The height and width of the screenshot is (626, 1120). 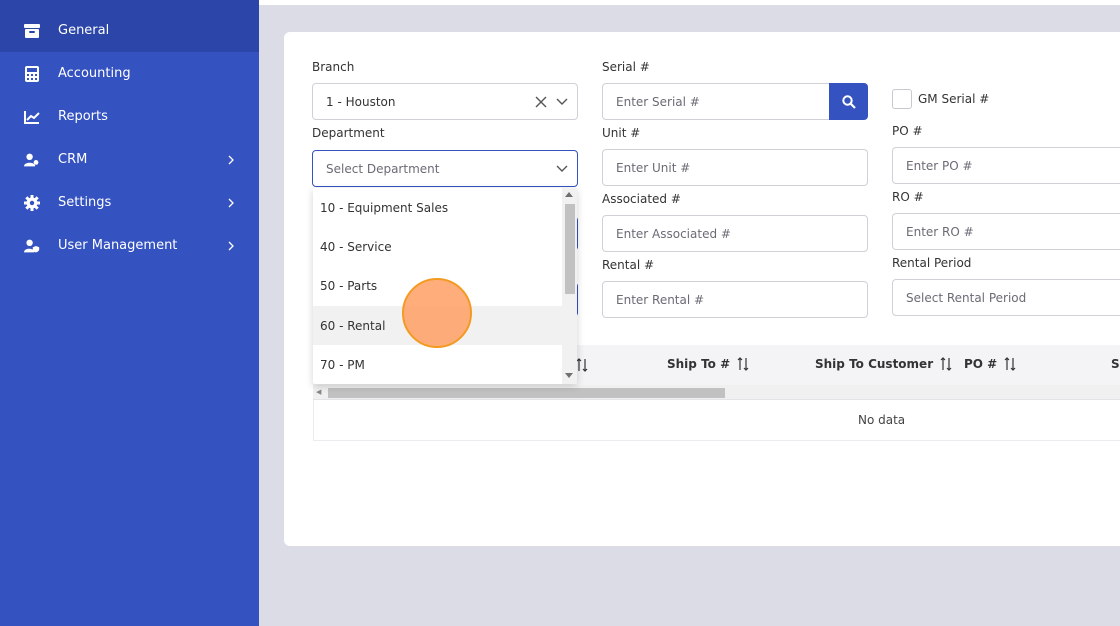 I want to click on scroll-left-arrow-icon: ◀, so click(x=318, y=392).